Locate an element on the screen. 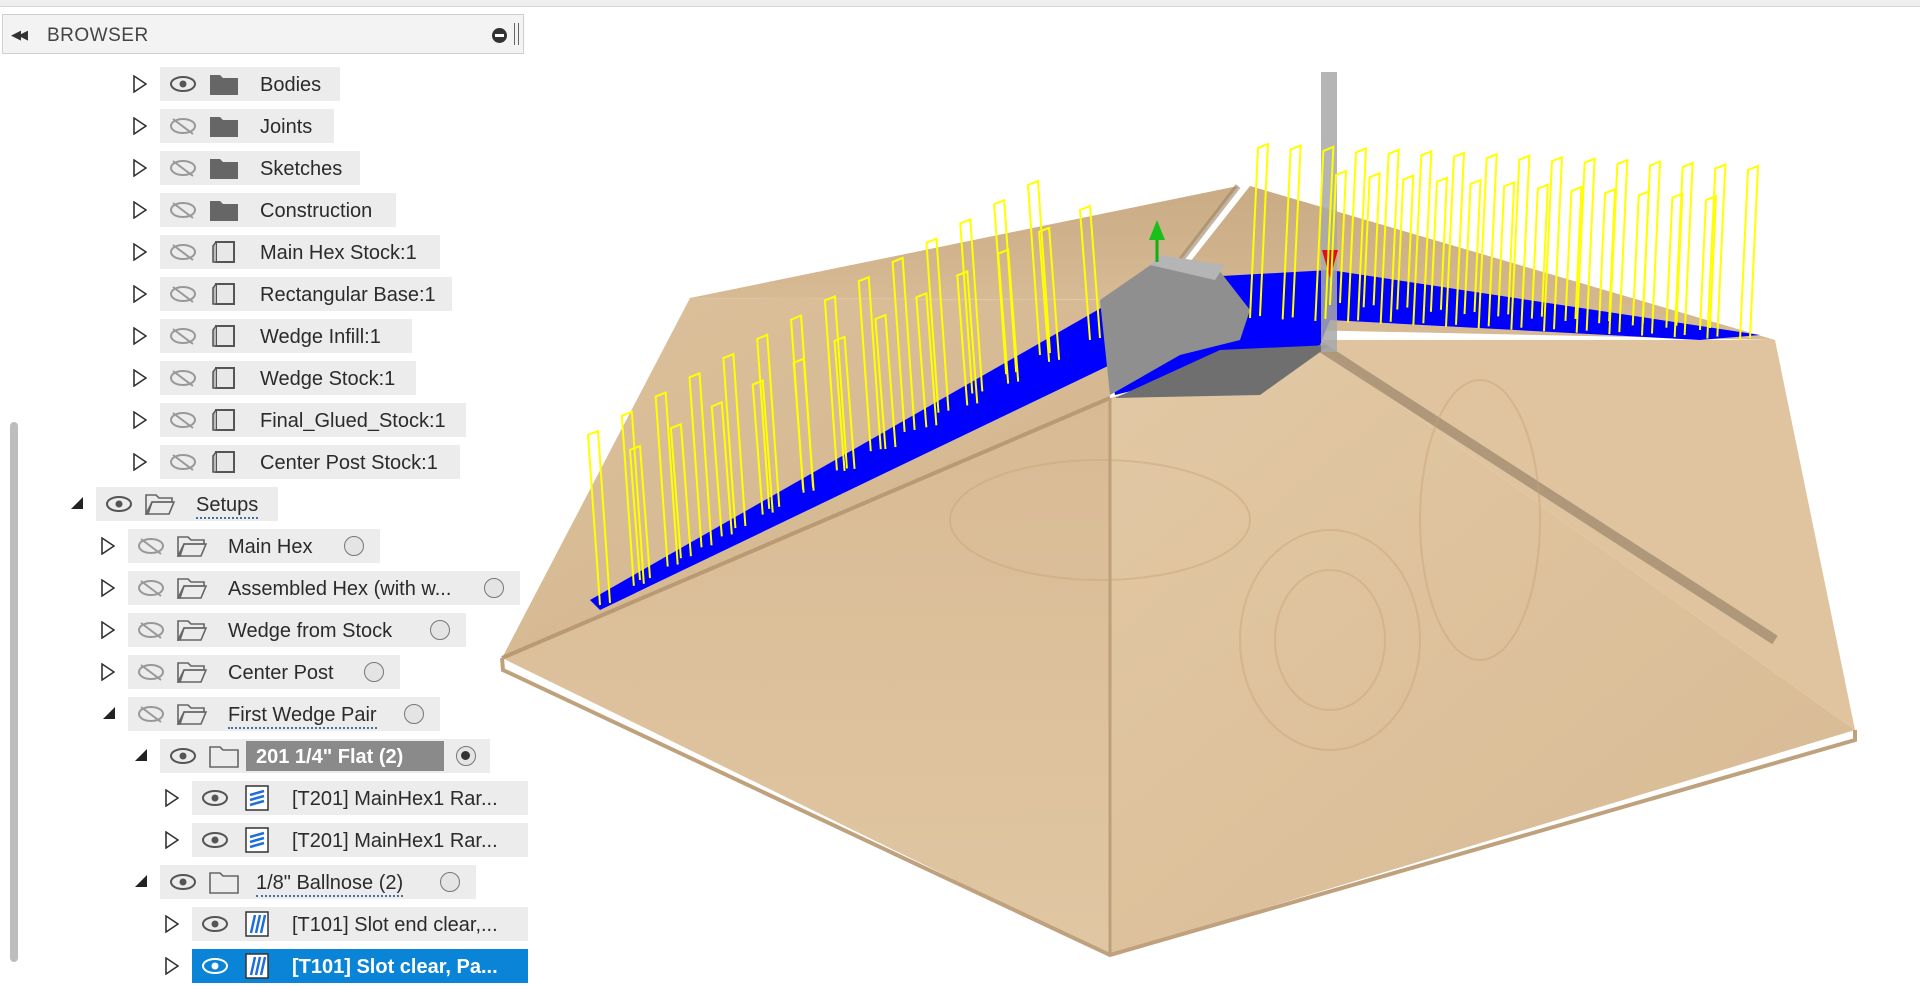 Image resolution: width=1920 pixels, height=987 pixels. tree-item-label: Center Post Stock:1 is located at coordinates (349, 463).